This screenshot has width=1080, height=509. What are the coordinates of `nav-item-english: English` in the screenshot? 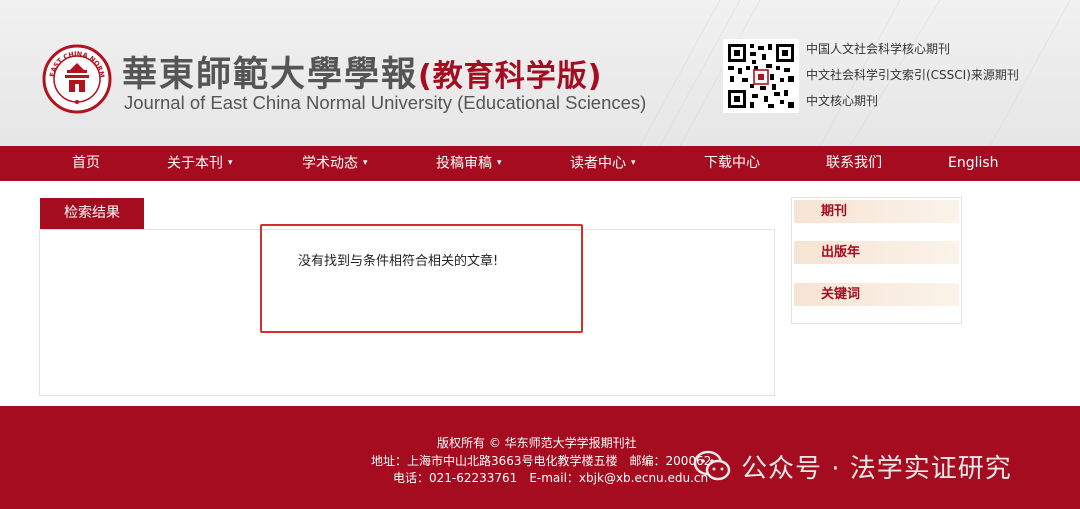 It's located at (973, 163).